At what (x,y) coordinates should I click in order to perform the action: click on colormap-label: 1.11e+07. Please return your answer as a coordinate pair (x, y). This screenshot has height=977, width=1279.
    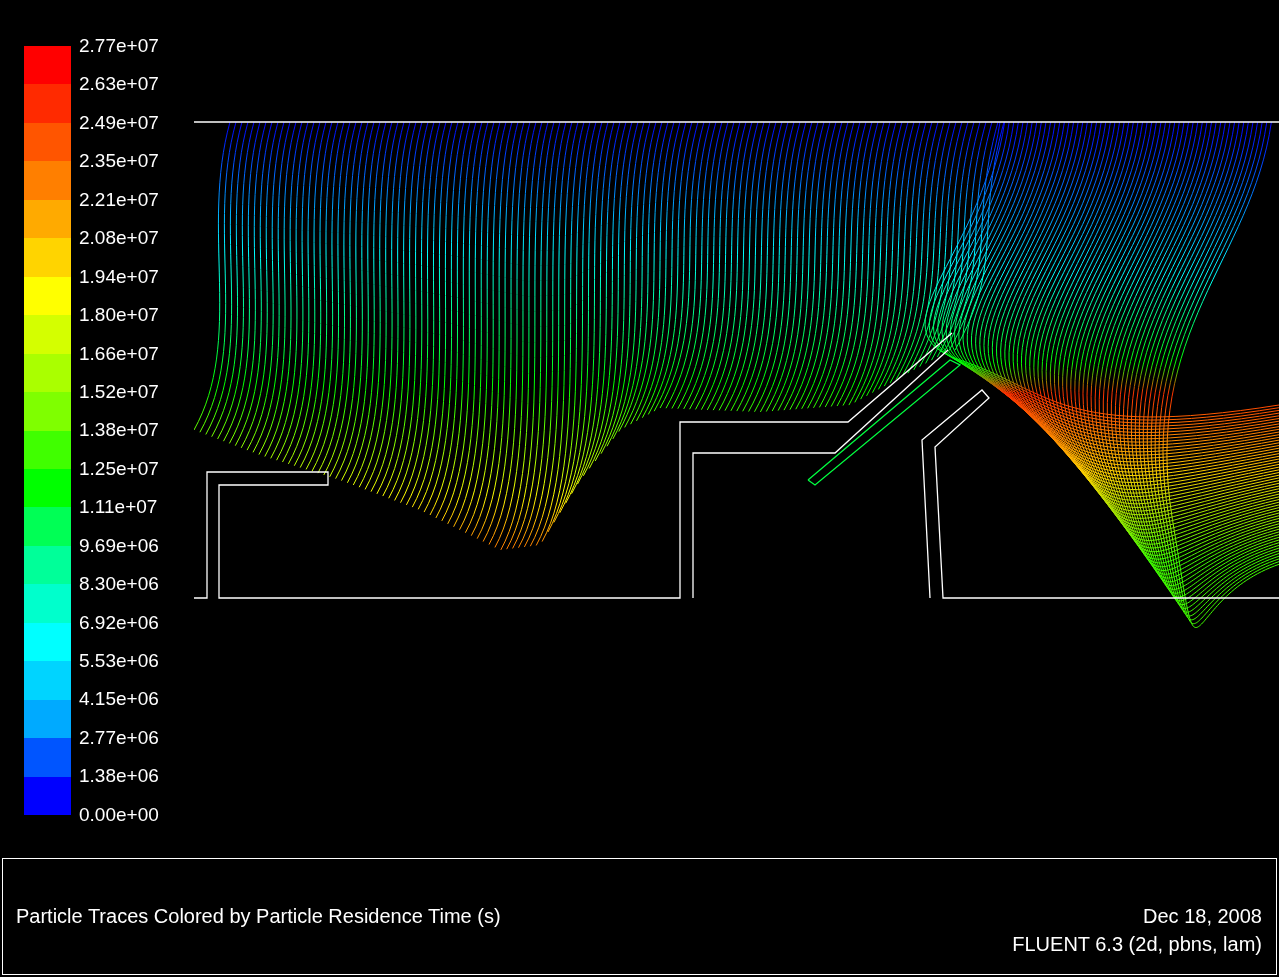
    Looking at the image, I should click on (118, 507).